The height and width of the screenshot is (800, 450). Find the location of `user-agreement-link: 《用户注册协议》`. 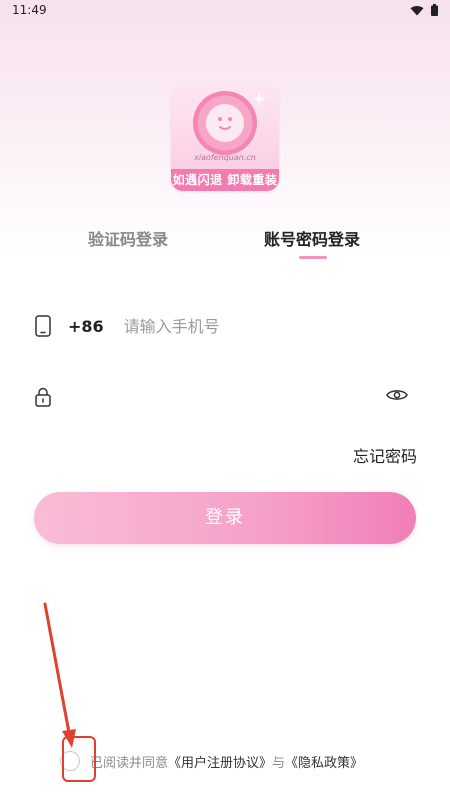

user-agreement-link: 《用户注册协议》 is located at coordinates (220, 763).